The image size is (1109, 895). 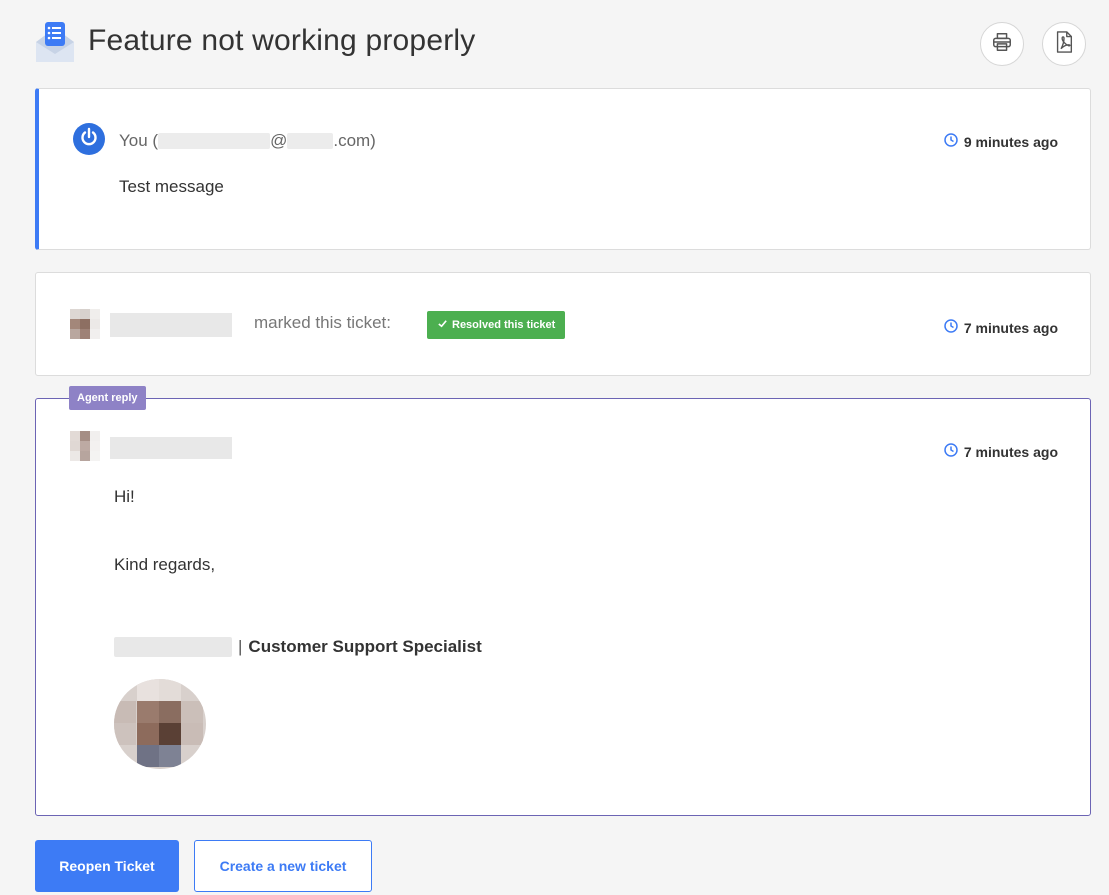 What do you see at coordinates (124, 496) in the screenshot?
I see `reply-greeting: Hi!` at bounding box center [124, 496].